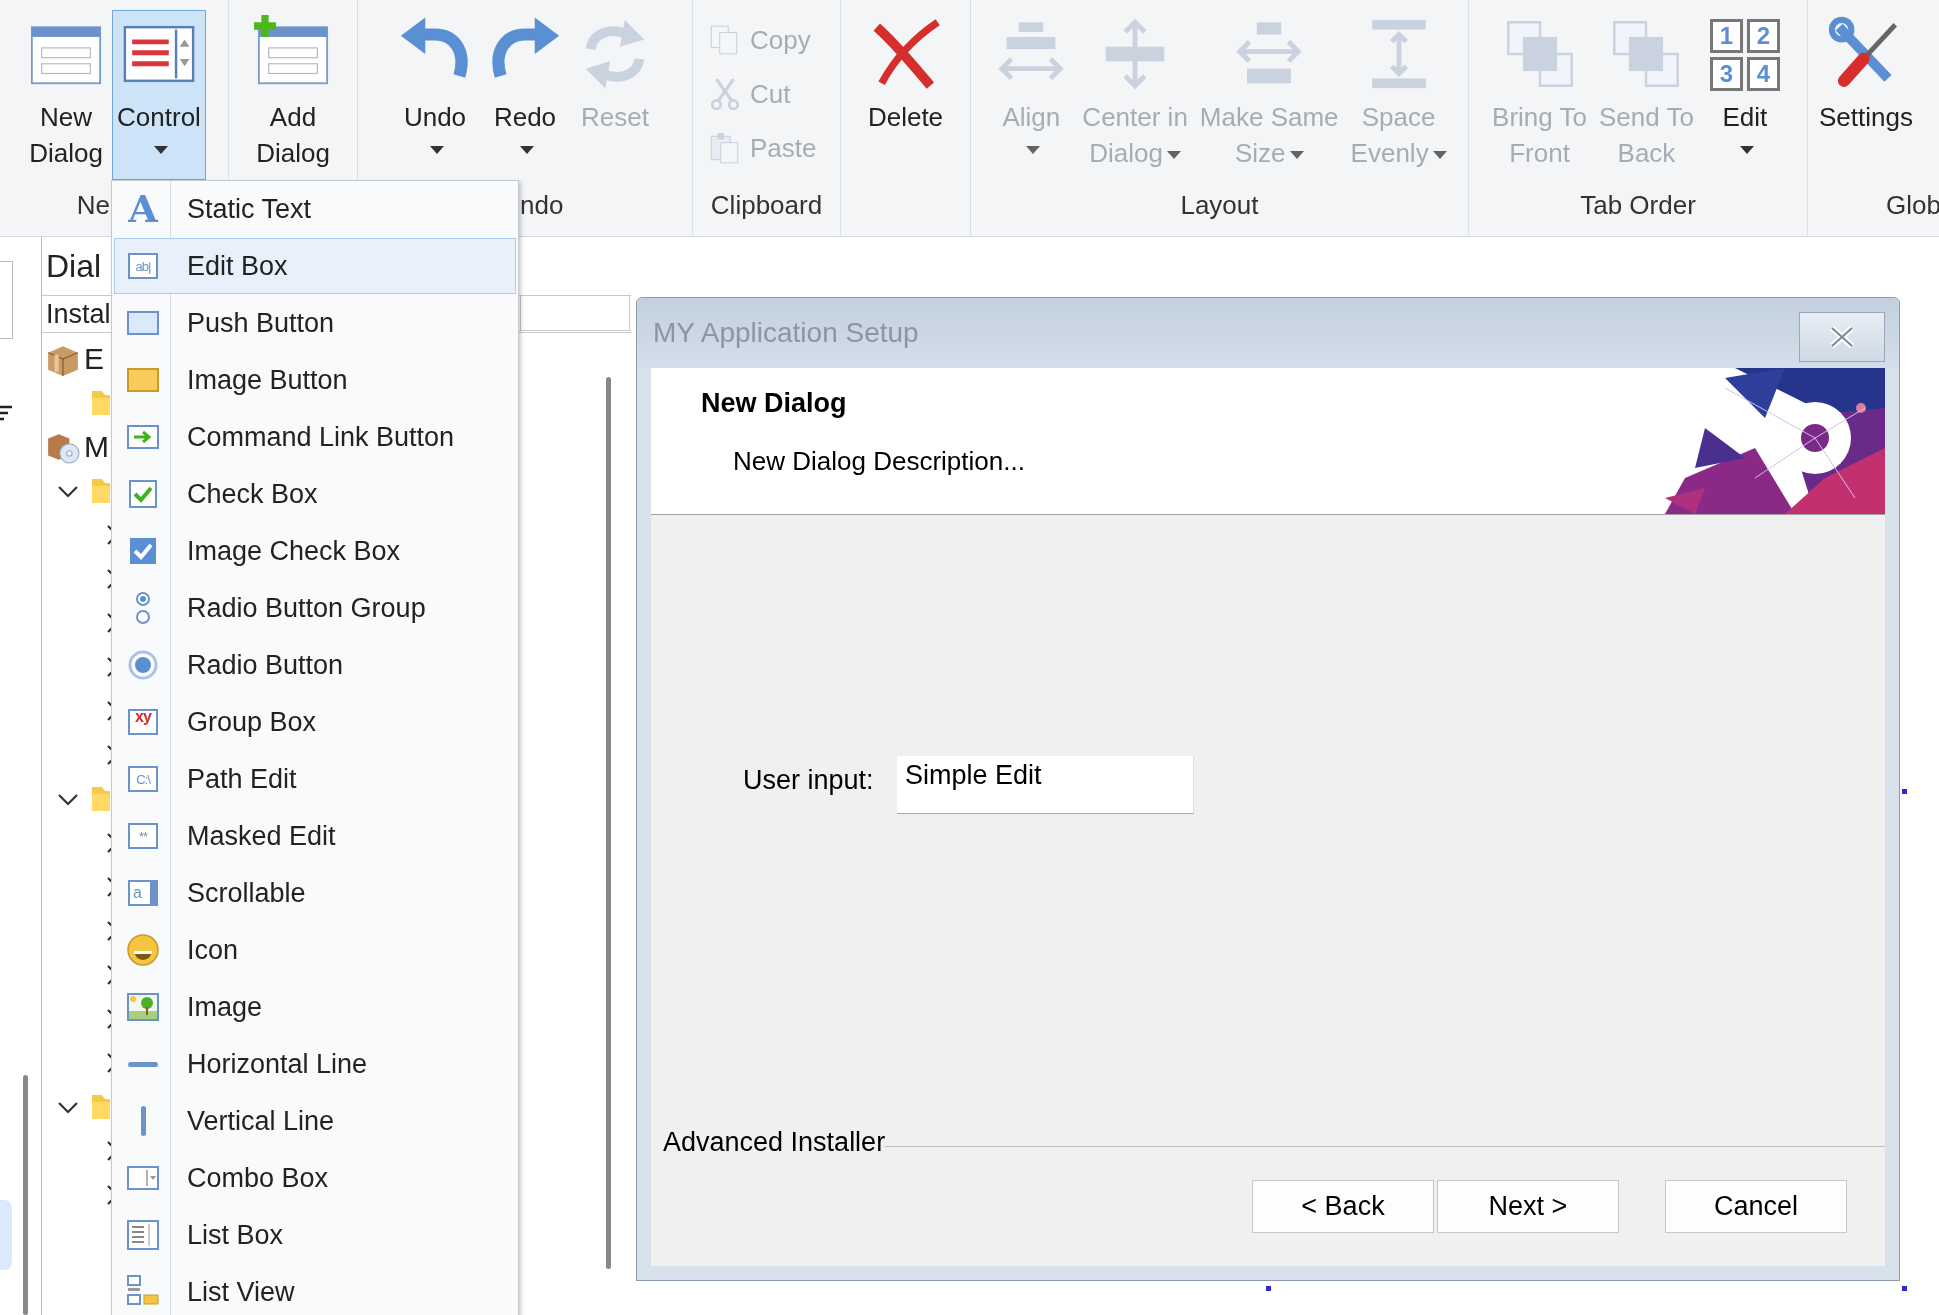 This screenshot has width=1939, height=1315. I want to click on ribbon-button: 1 2 3 4 Edit, so click(1744, 95).